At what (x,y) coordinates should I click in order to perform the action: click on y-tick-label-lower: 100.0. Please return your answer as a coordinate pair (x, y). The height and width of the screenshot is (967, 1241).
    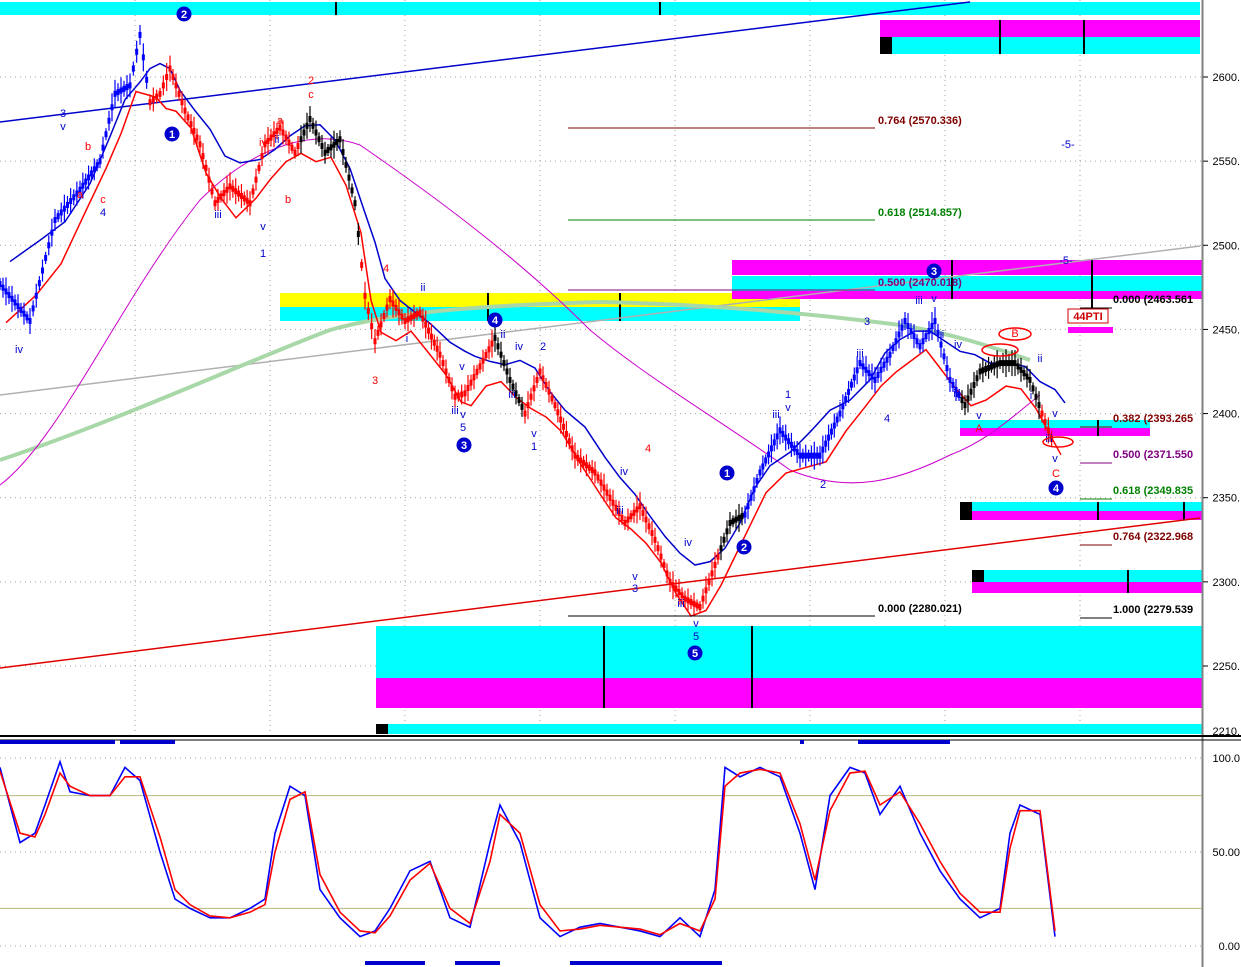
    Looking at the image, I should click on (1226, 759).